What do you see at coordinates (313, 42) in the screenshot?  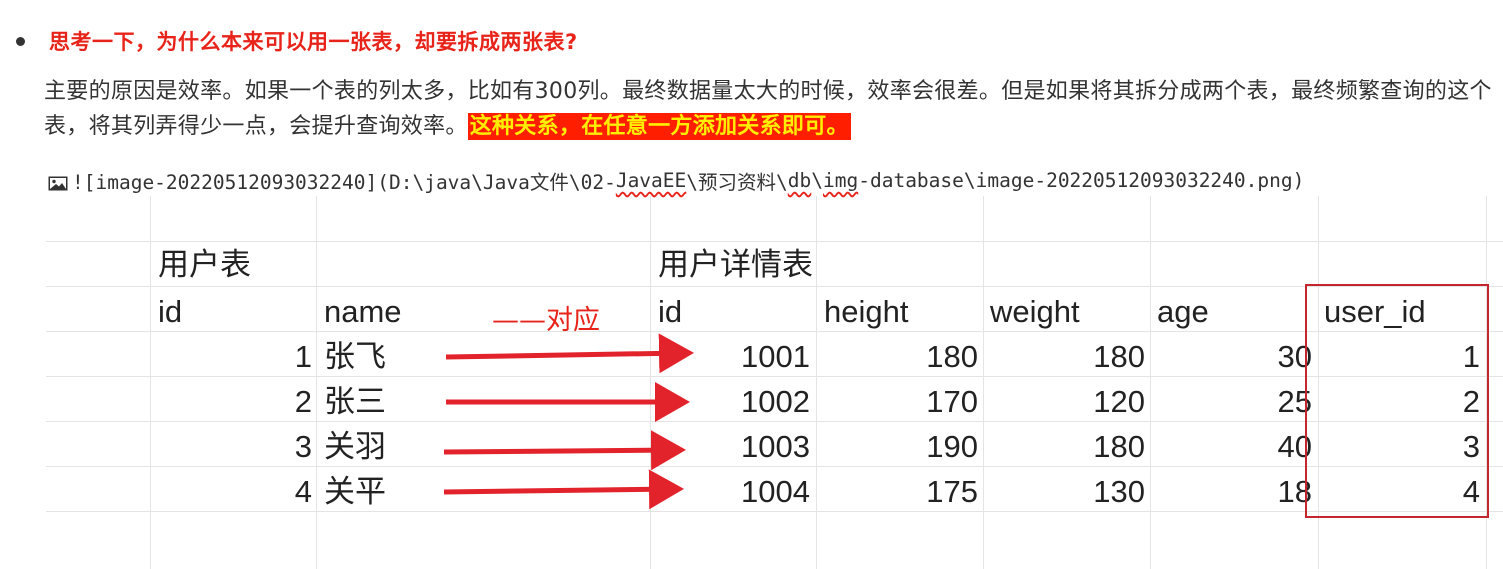 I see `question-heading: 思考一下，为什么本来可以用一张表，却要拆成两张表?` at bounding box center [313, 42].